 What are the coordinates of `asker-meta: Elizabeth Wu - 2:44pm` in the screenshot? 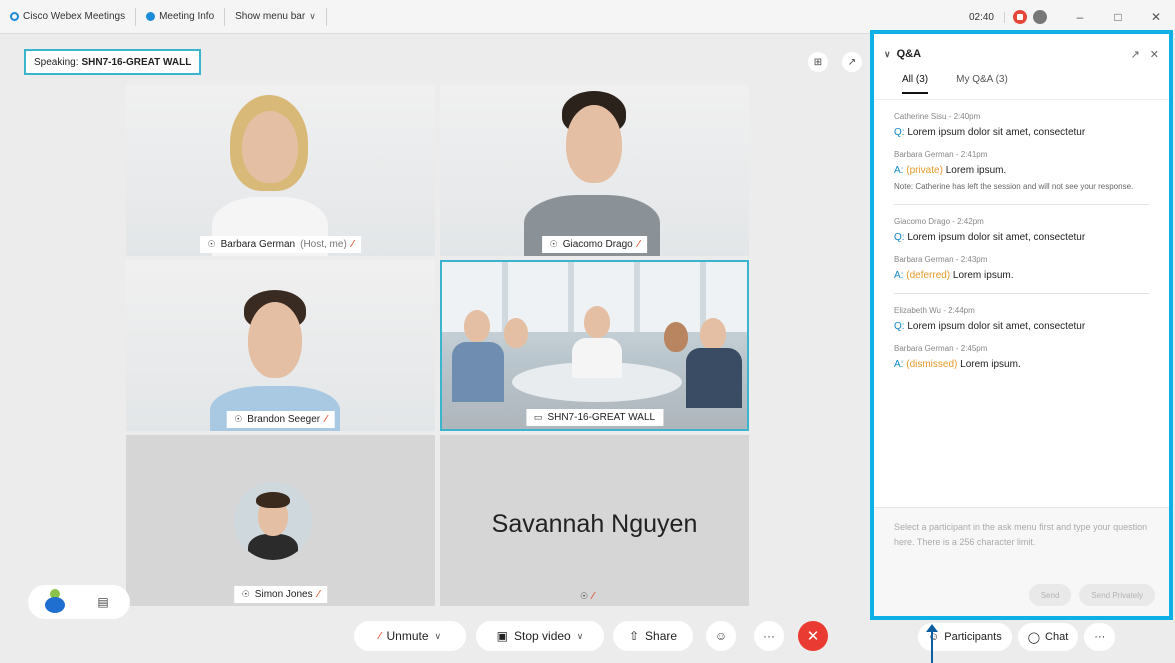 It's located at (934, 310).